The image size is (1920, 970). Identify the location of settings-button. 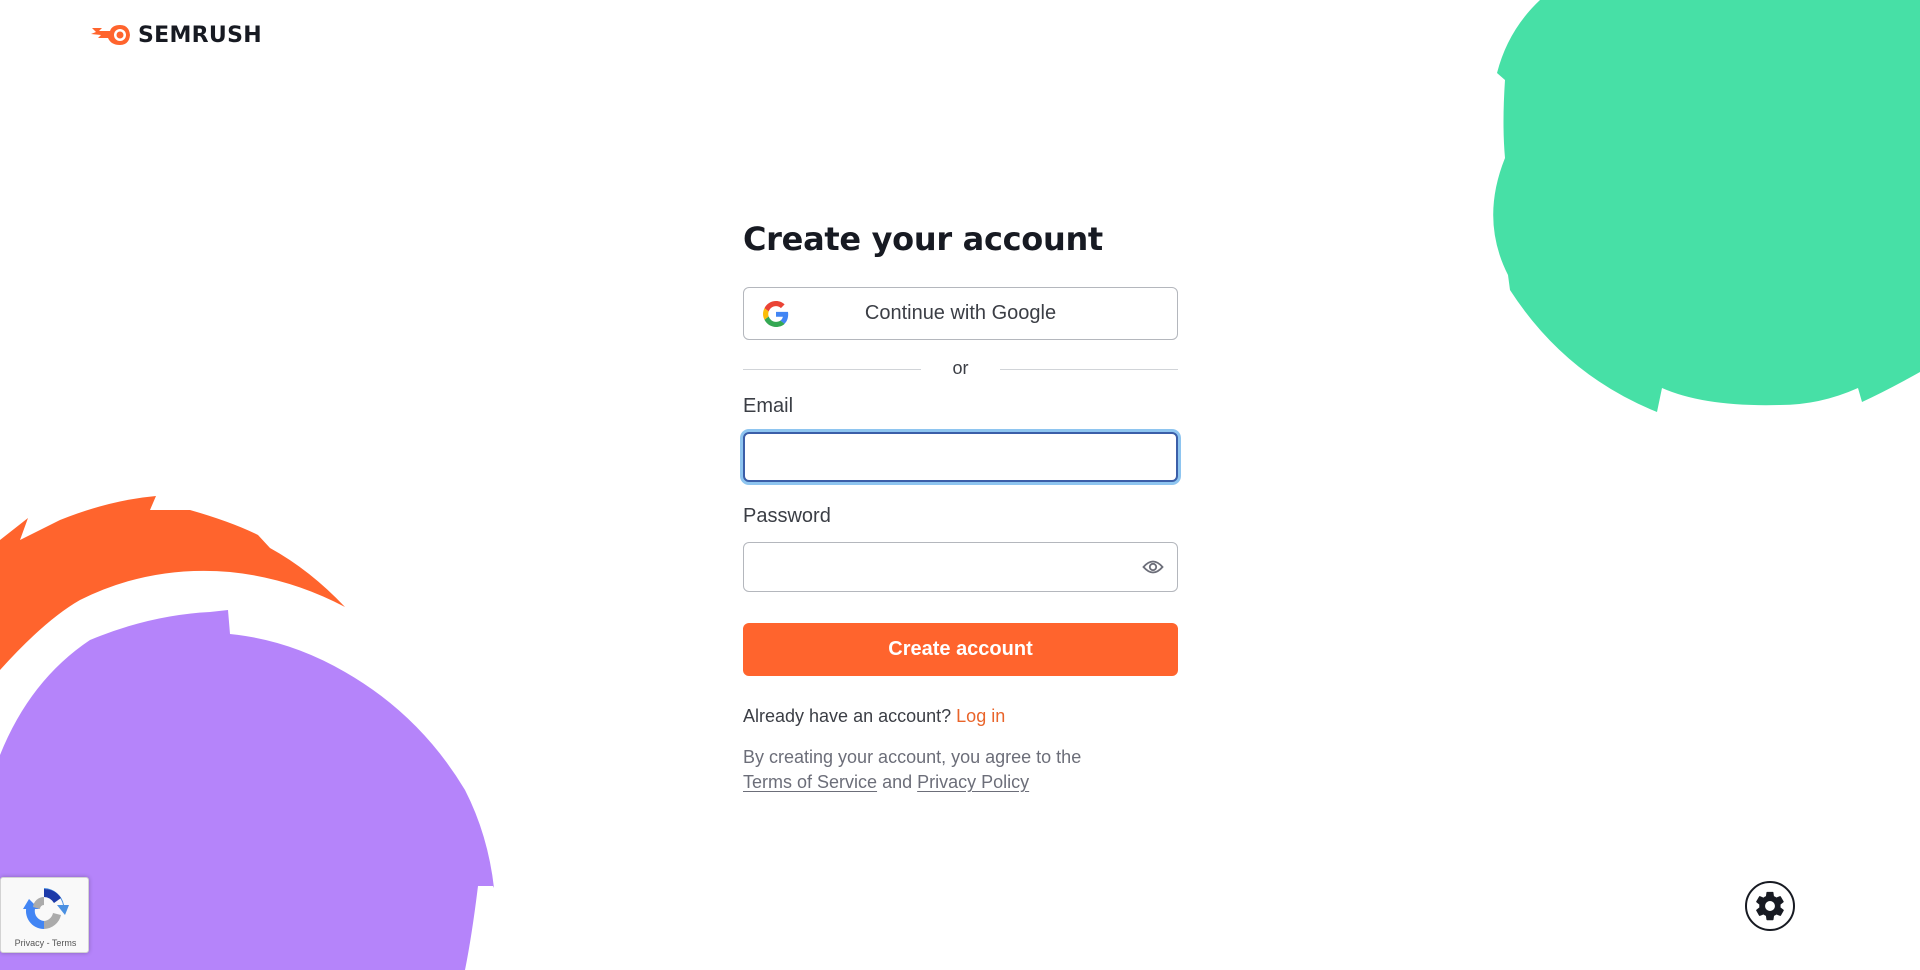
(1770, 906).